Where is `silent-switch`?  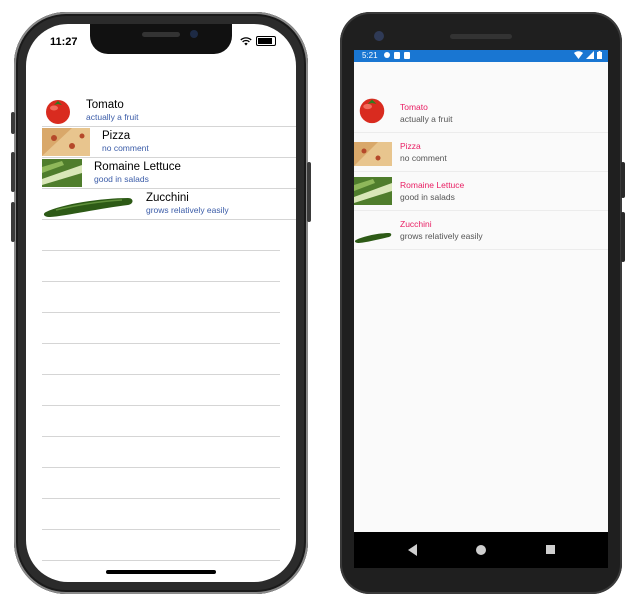
silent-switch is located at coordinates (13, 123).